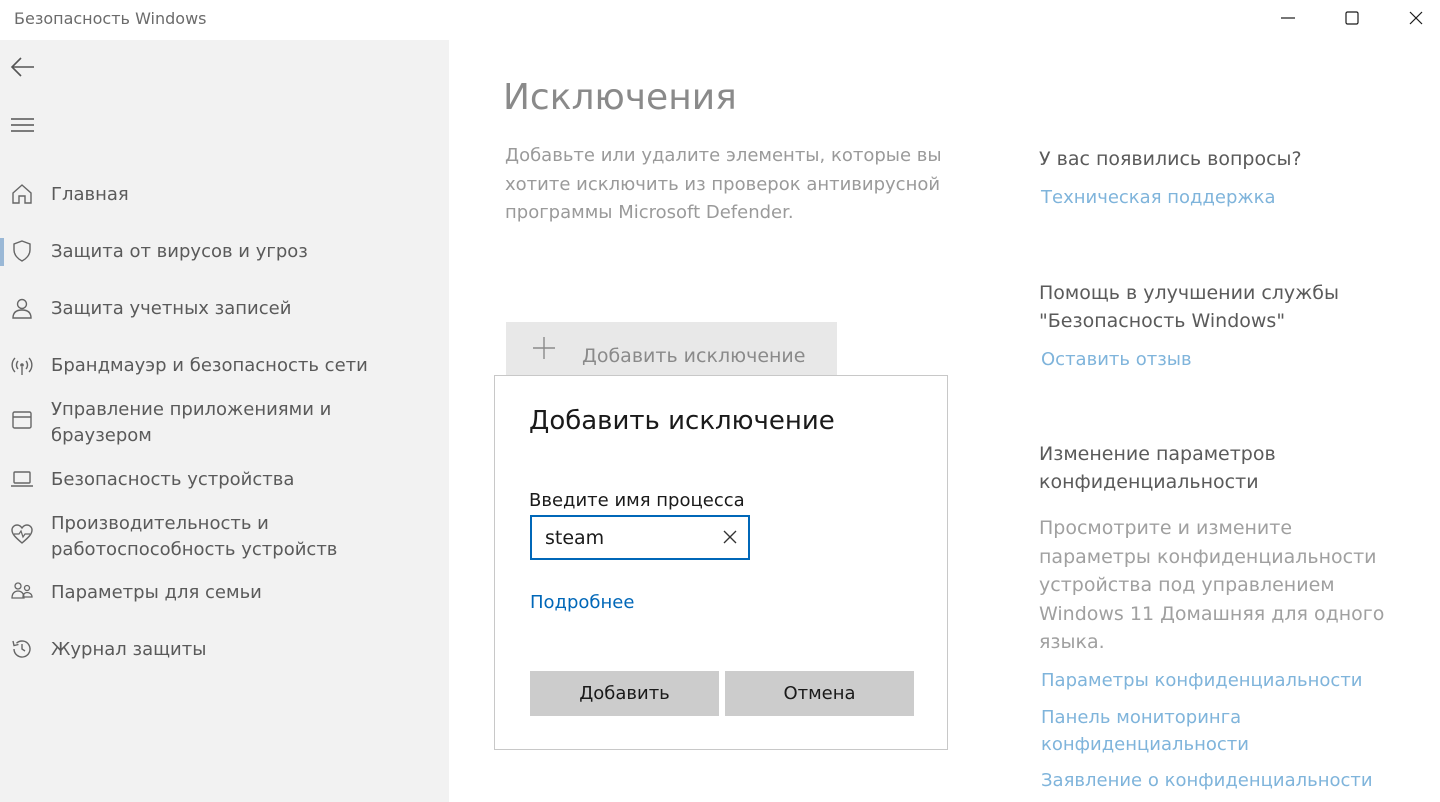 Image resolution: width=1440 pixels, height=802 pixels. I want to click on sidebar-item-label: Брандмауэр и безопасность сети, so click(209, 365).